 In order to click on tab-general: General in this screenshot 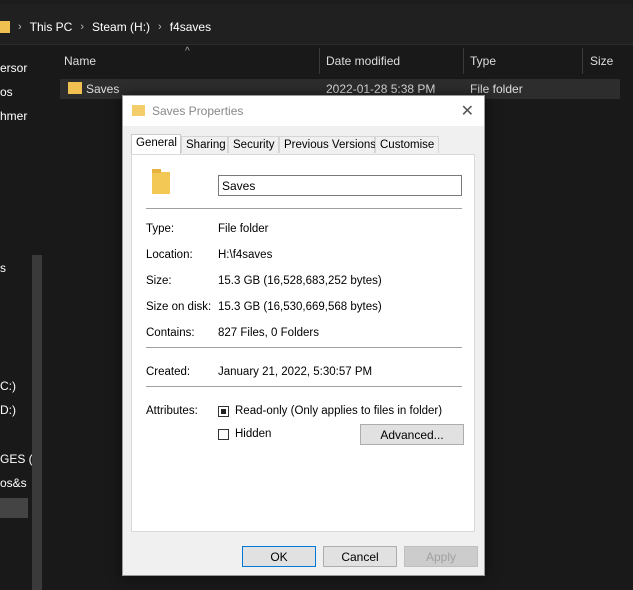, I will do `click(156, 144)`.